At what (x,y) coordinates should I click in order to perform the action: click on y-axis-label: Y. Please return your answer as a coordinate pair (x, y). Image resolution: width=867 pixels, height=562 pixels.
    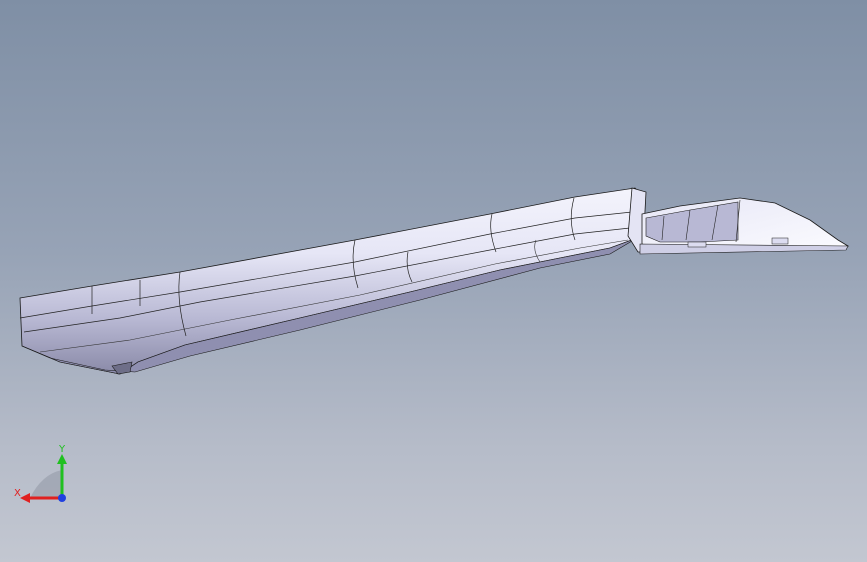
    Looking at the image, I should click on (62, 449).